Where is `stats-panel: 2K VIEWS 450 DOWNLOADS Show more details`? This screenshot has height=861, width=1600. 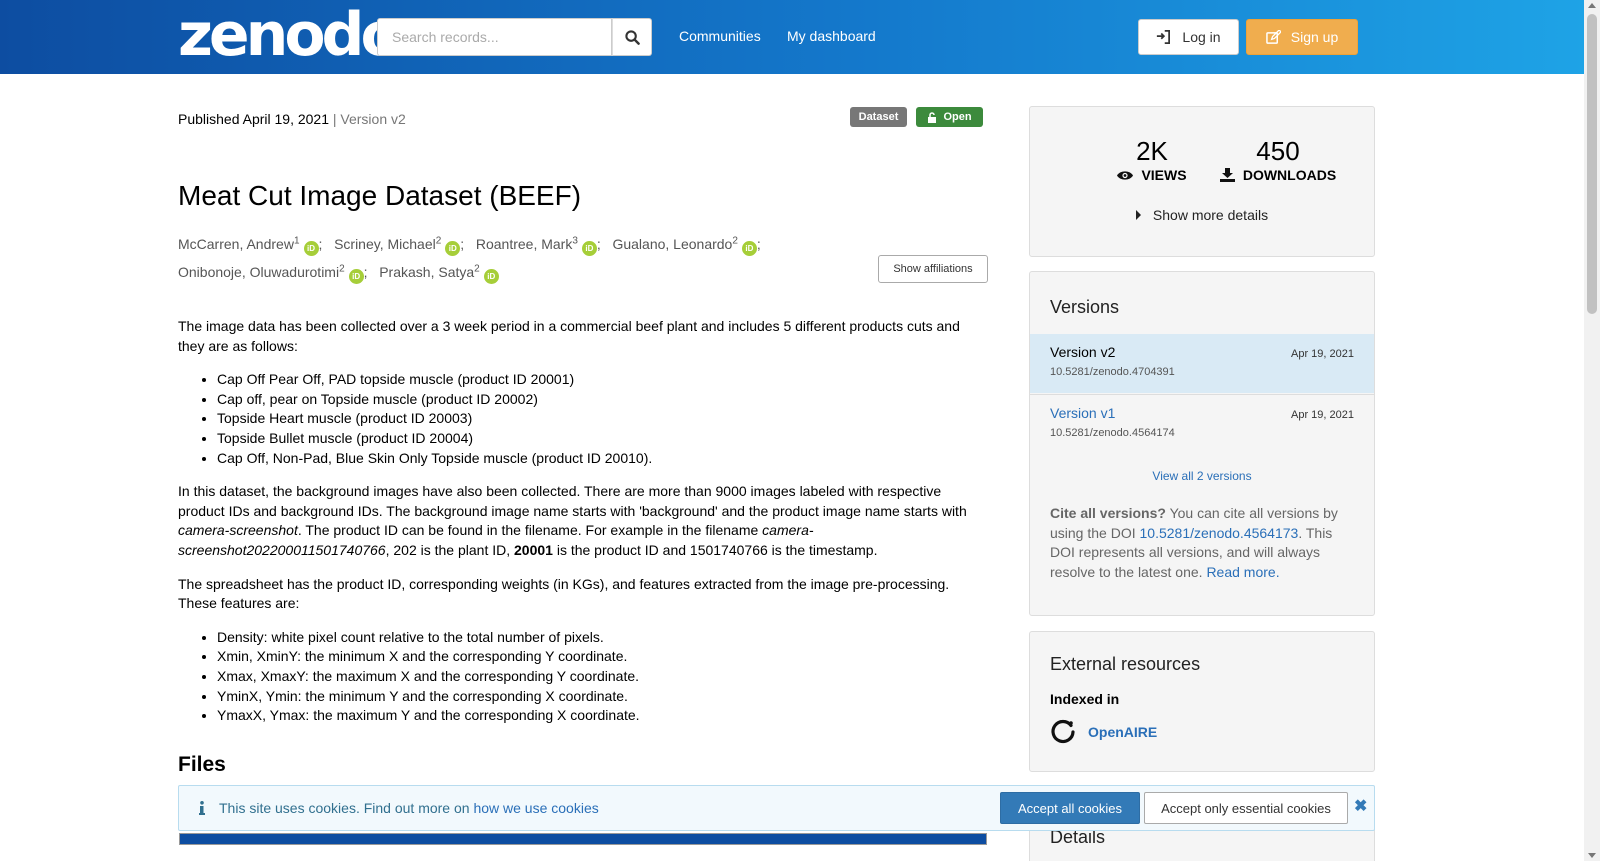 stats-panel: 2K VIEWS 450 DOWNLOADS Show more details is located at coordinates (1202, 181).